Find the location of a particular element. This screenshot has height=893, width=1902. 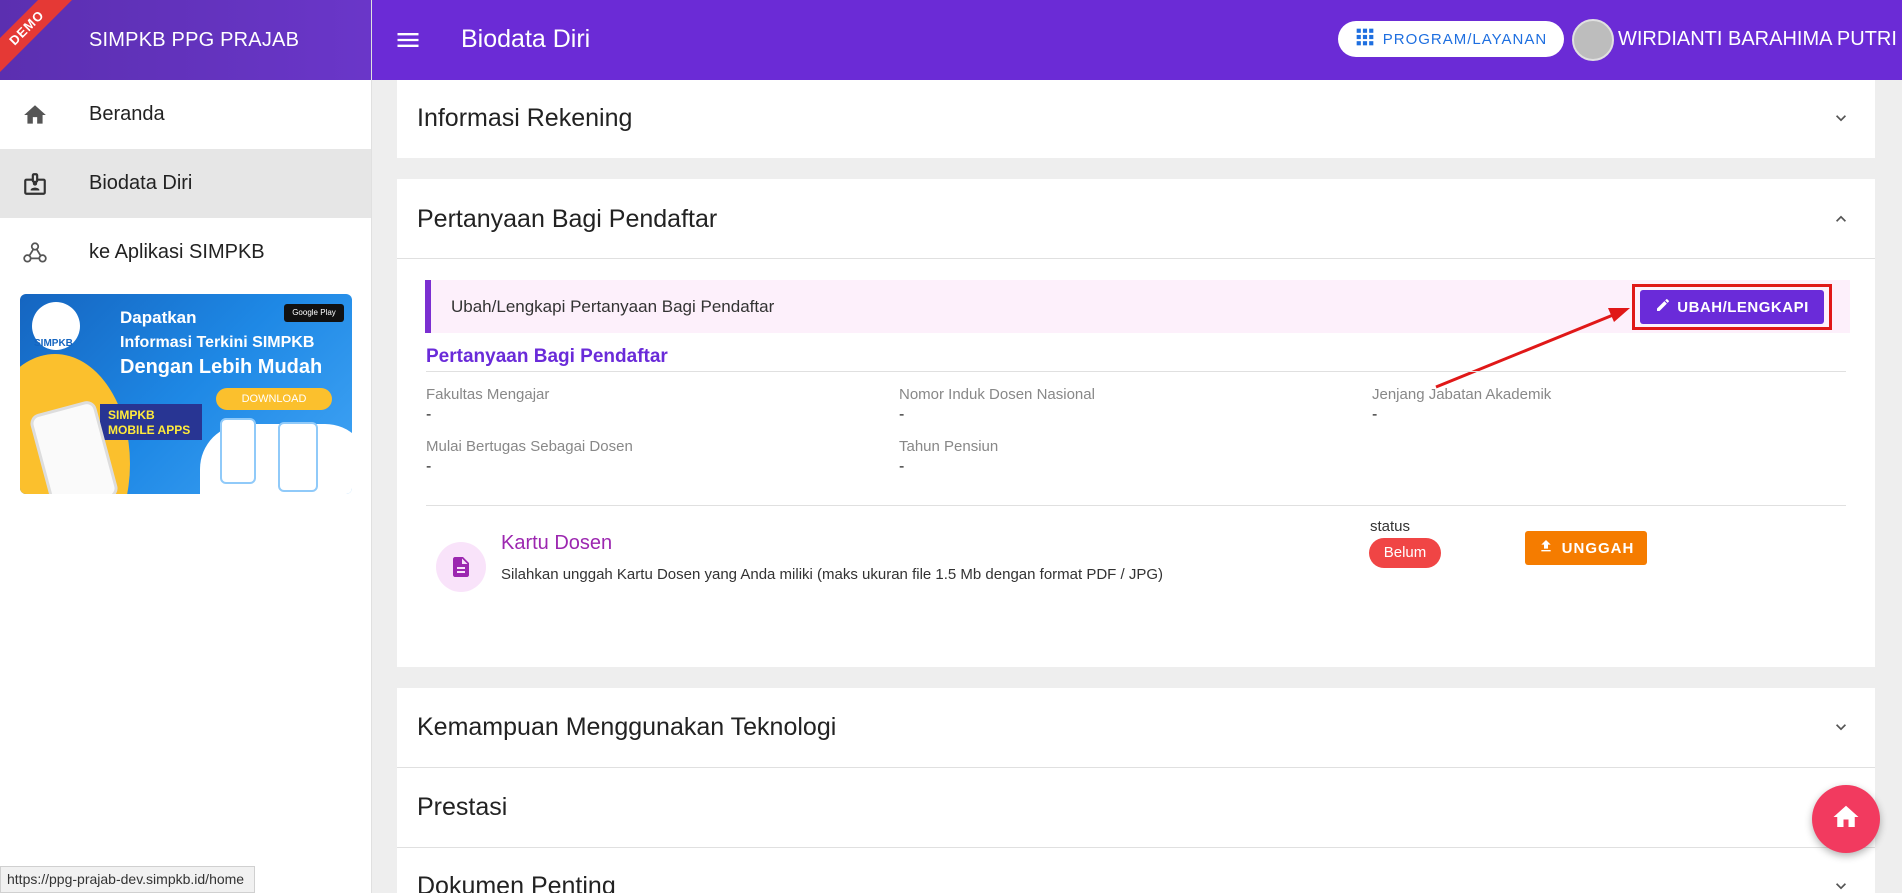

field-label-nidn: Nomor Induk Dosen Nasional is located at coordinates (997, 394).